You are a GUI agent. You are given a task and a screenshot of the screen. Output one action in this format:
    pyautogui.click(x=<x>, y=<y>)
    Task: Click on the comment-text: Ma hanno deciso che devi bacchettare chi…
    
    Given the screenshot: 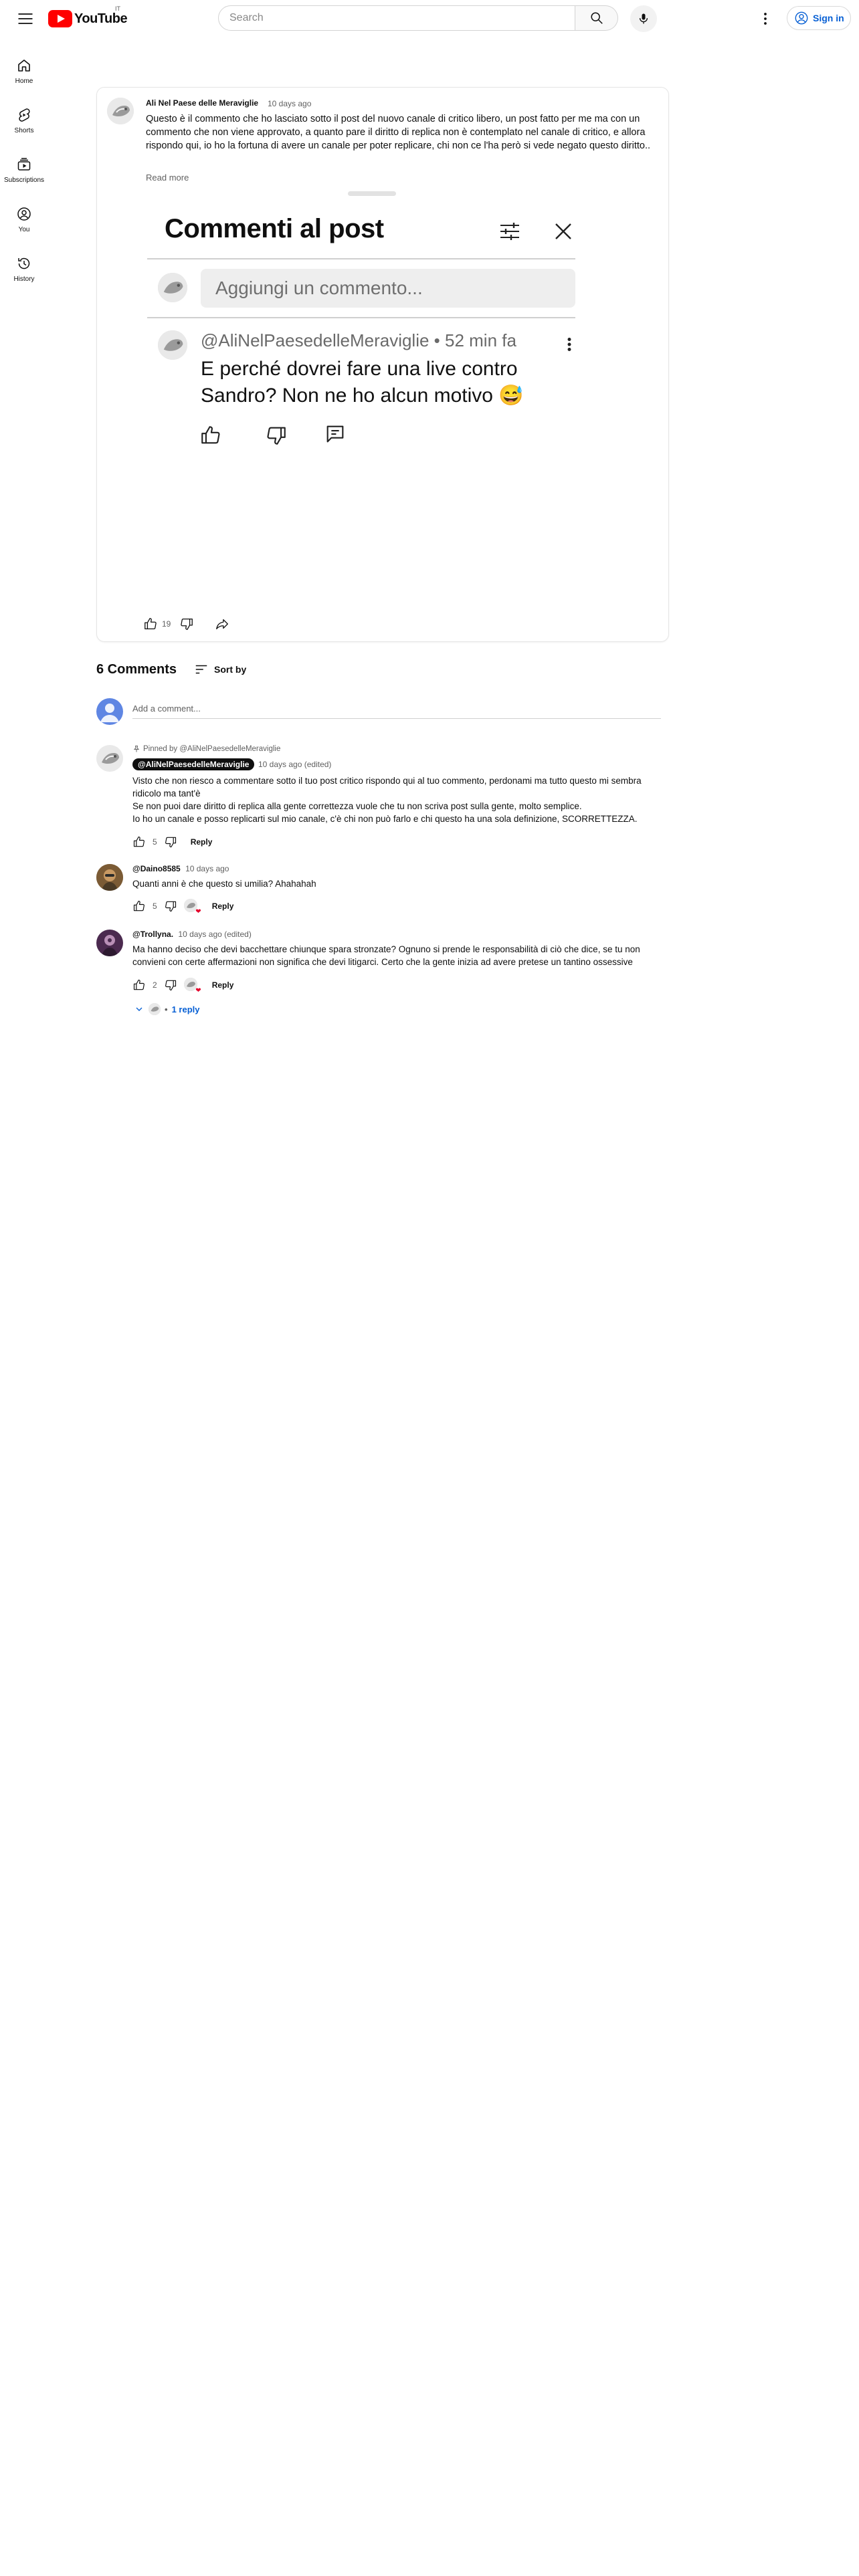 What is the action you would take?
    pyautogui.click(x=386, y=955)
    